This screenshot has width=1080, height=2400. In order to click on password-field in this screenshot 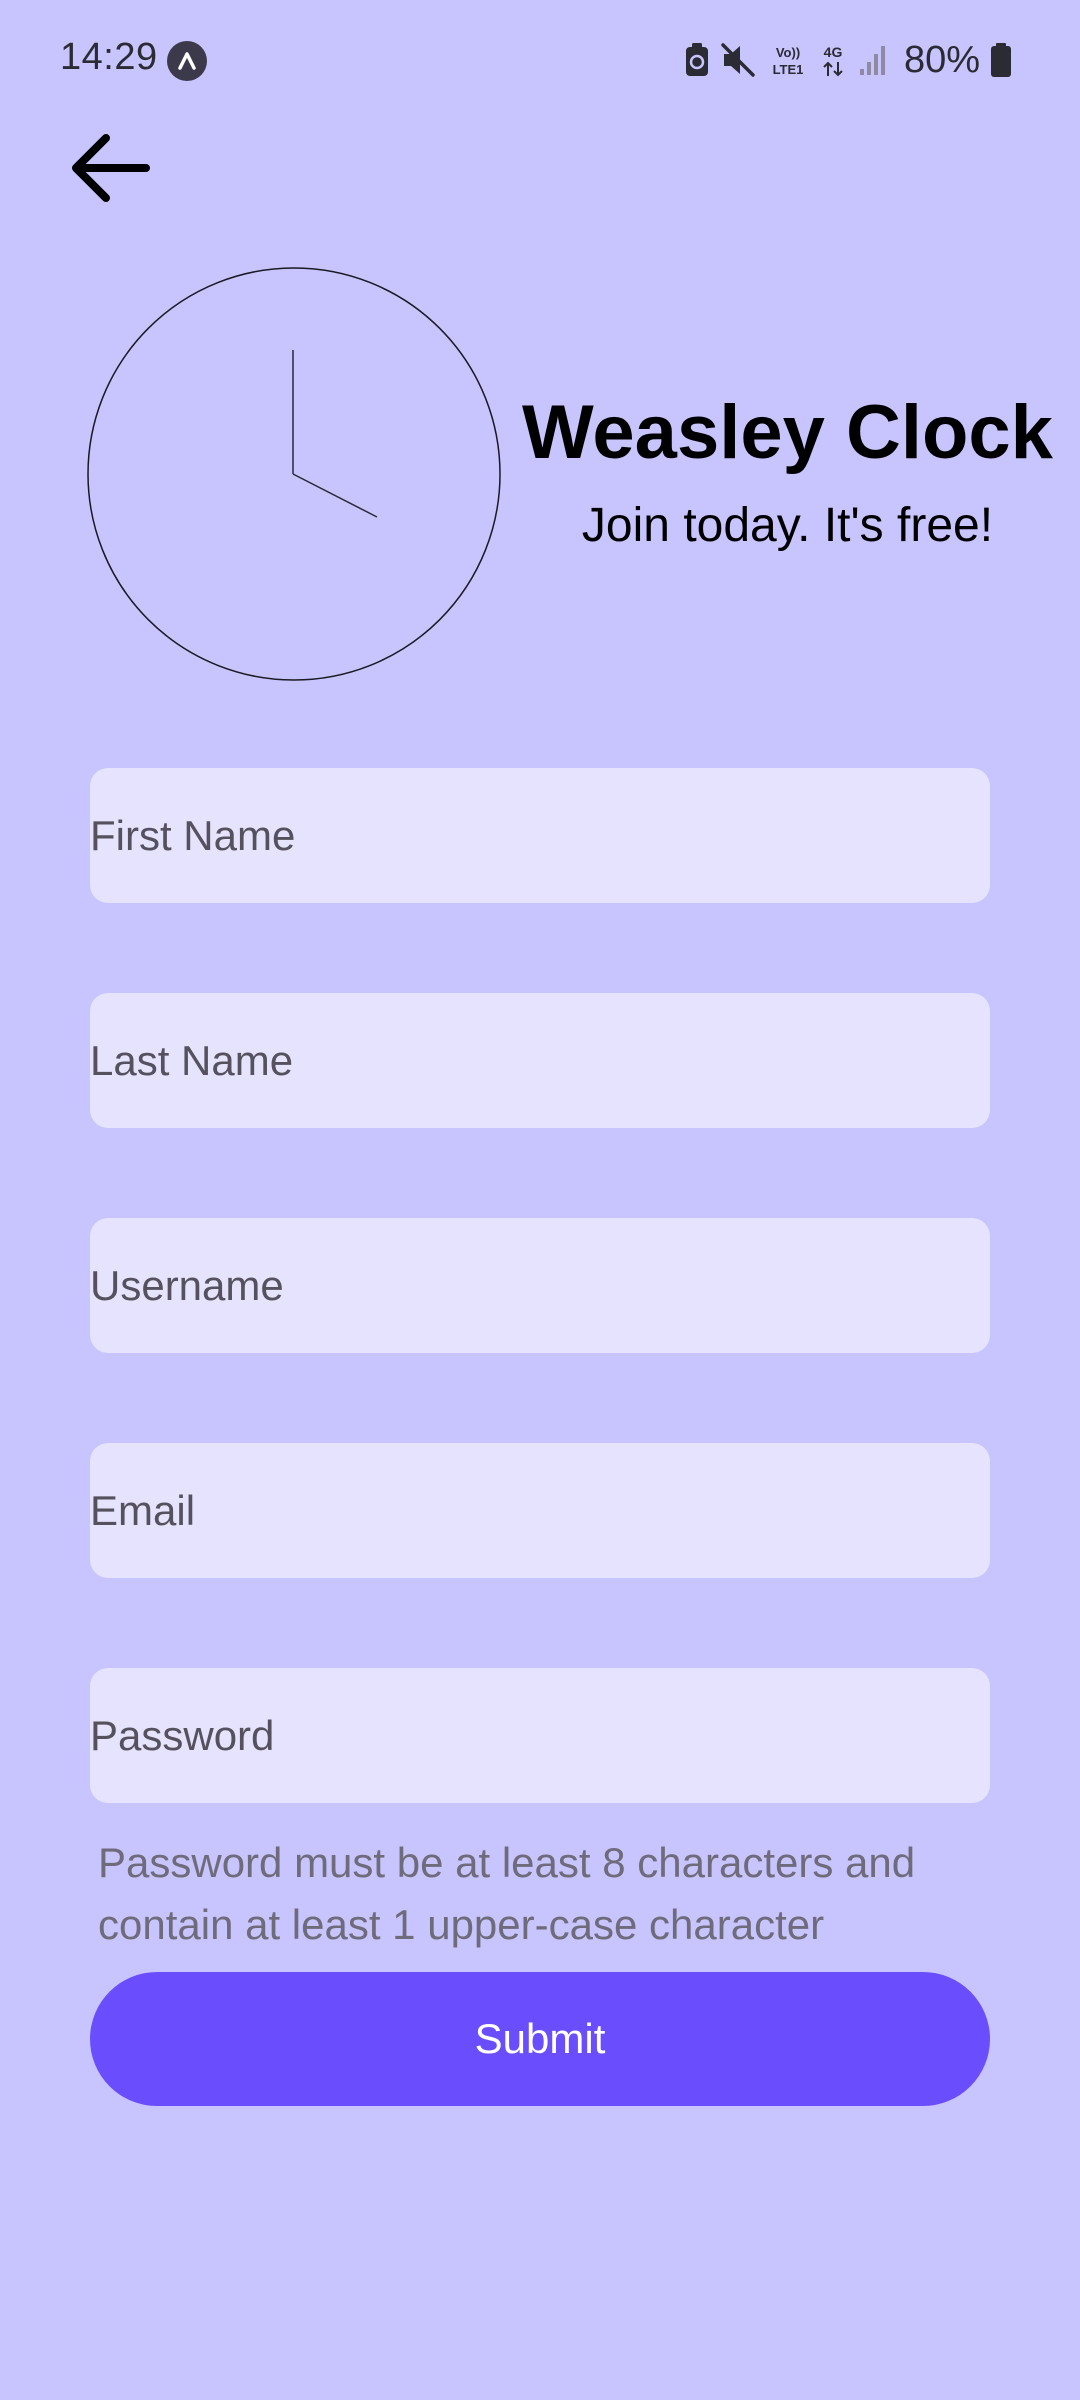, I will do `click(540, 1735)`.